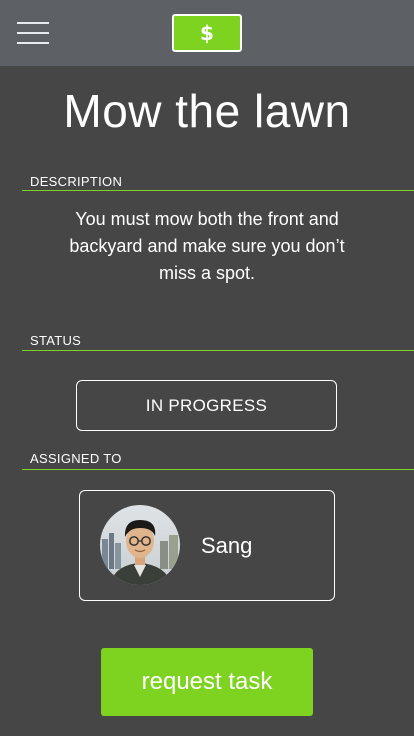 This screenshot has height=736, width=414. I want to click on top-bar: $, so click(207, 33).